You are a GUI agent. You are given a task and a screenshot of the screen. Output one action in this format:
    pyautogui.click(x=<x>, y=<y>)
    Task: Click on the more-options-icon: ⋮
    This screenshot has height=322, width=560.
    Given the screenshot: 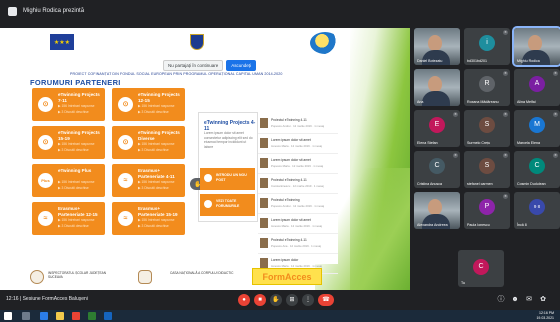 What is the action you would take?
    pyautogui.click(x=308, y=300)
    